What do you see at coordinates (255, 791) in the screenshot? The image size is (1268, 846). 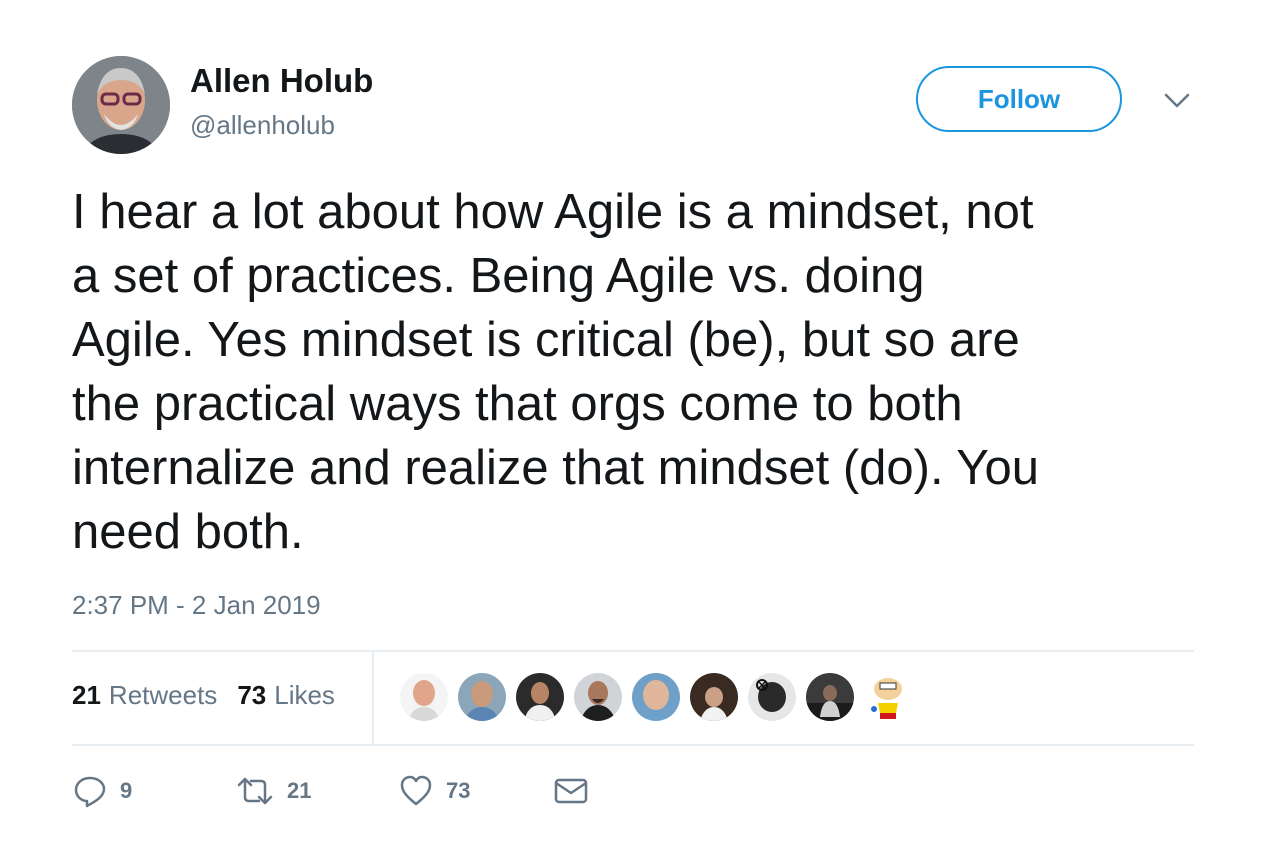 I see `retweet-icon` at bounding box center [255, 791].